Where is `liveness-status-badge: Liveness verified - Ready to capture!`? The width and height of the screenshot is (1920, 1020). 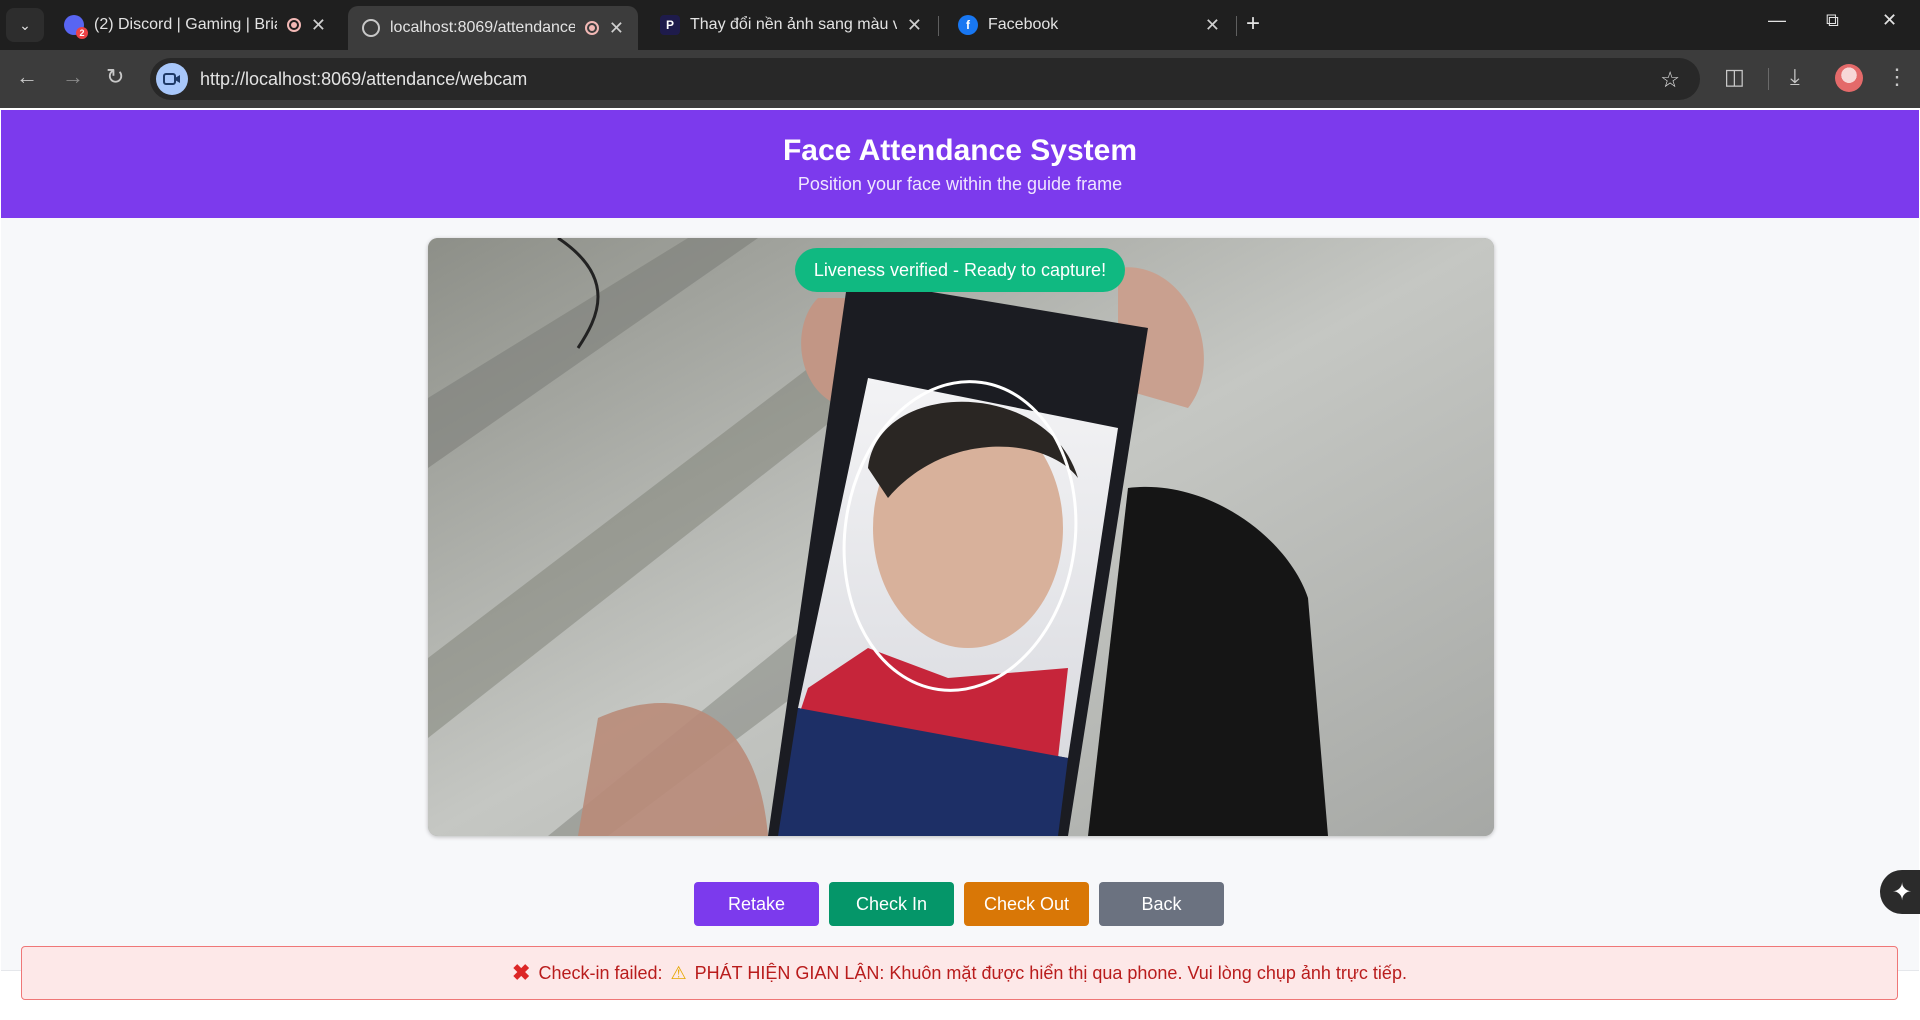 liveness-status-badge: Liveness verified - Ready to capture! is located at coordinates (960, 270).